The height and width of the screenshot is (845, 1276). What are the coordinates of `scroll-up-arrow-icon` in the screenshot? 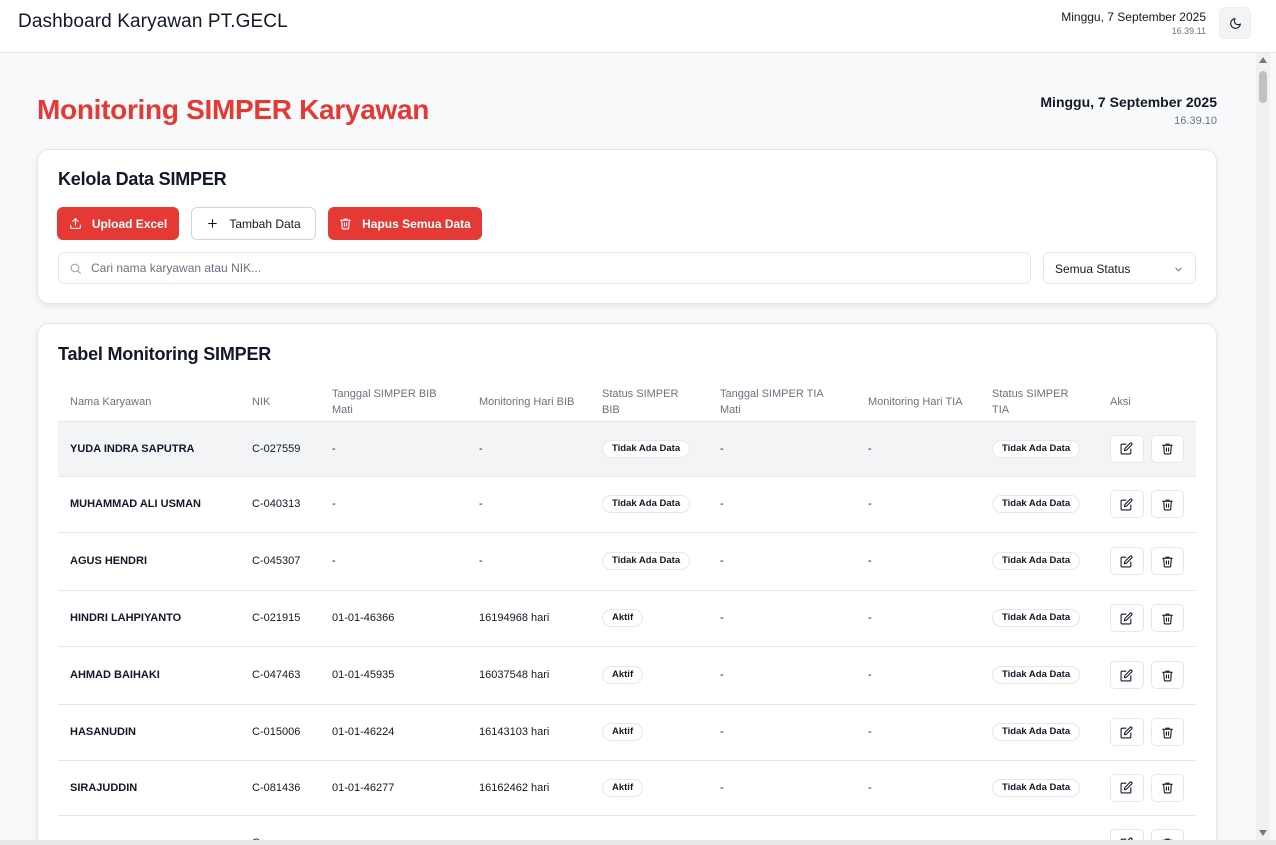 It's located at (1263, 60).